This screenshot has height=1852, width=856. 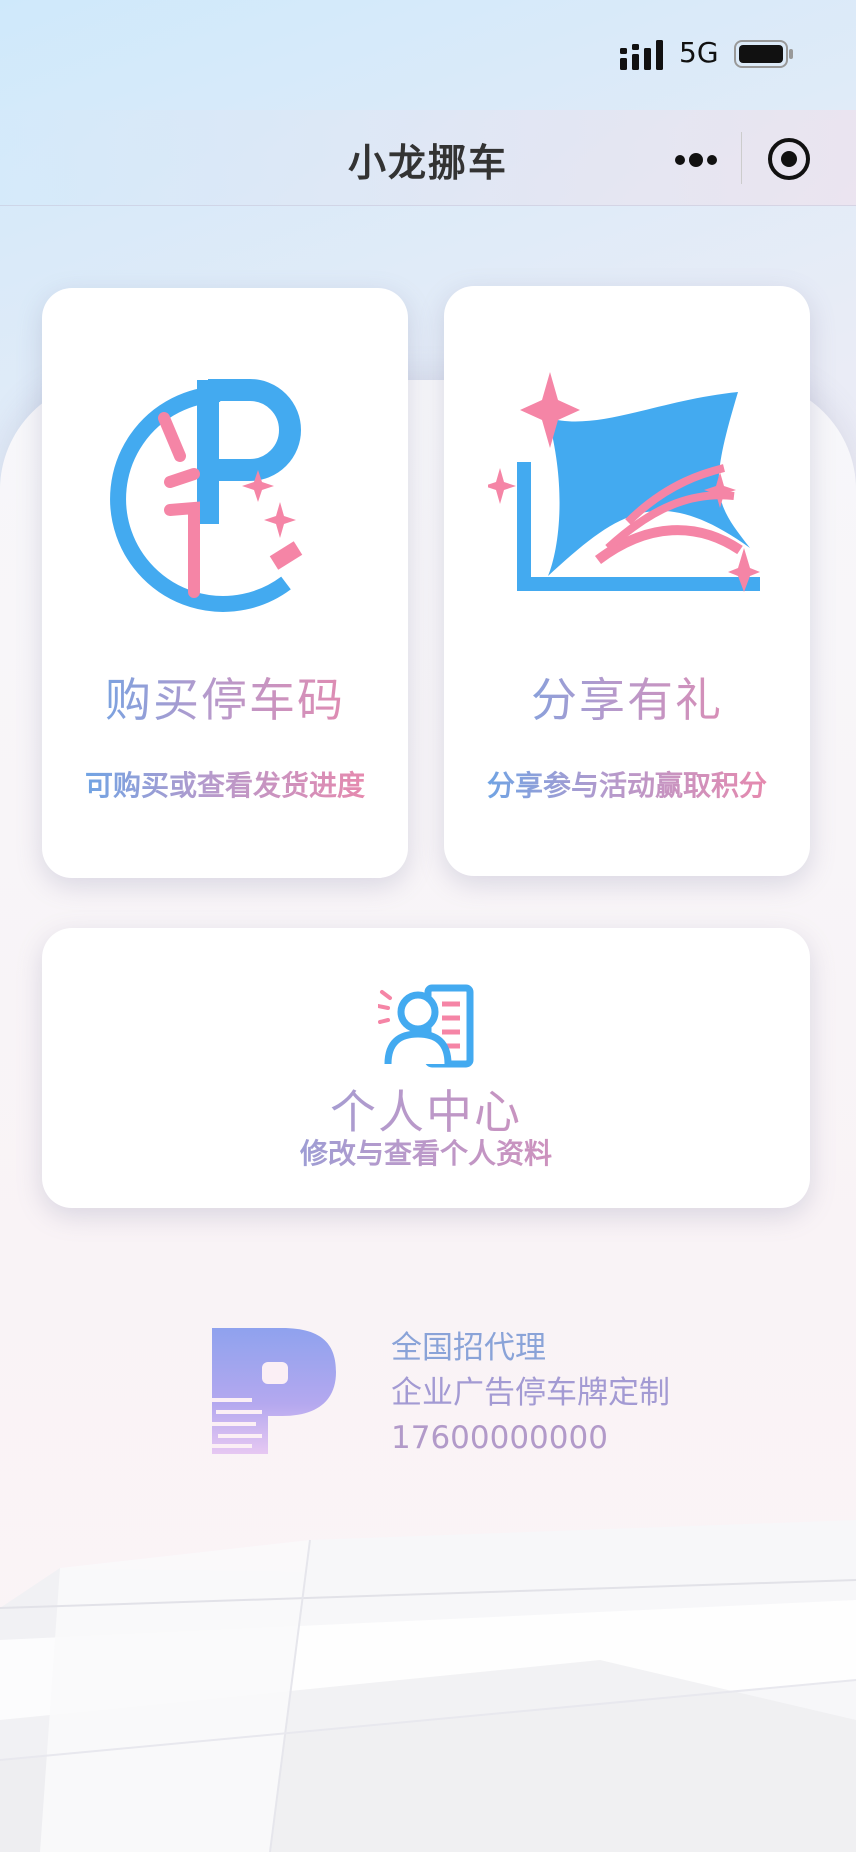 What do you see at coordinates (741, 158) in the screenshot?
I see `capsule-divider` at bounding box center [741, 158].